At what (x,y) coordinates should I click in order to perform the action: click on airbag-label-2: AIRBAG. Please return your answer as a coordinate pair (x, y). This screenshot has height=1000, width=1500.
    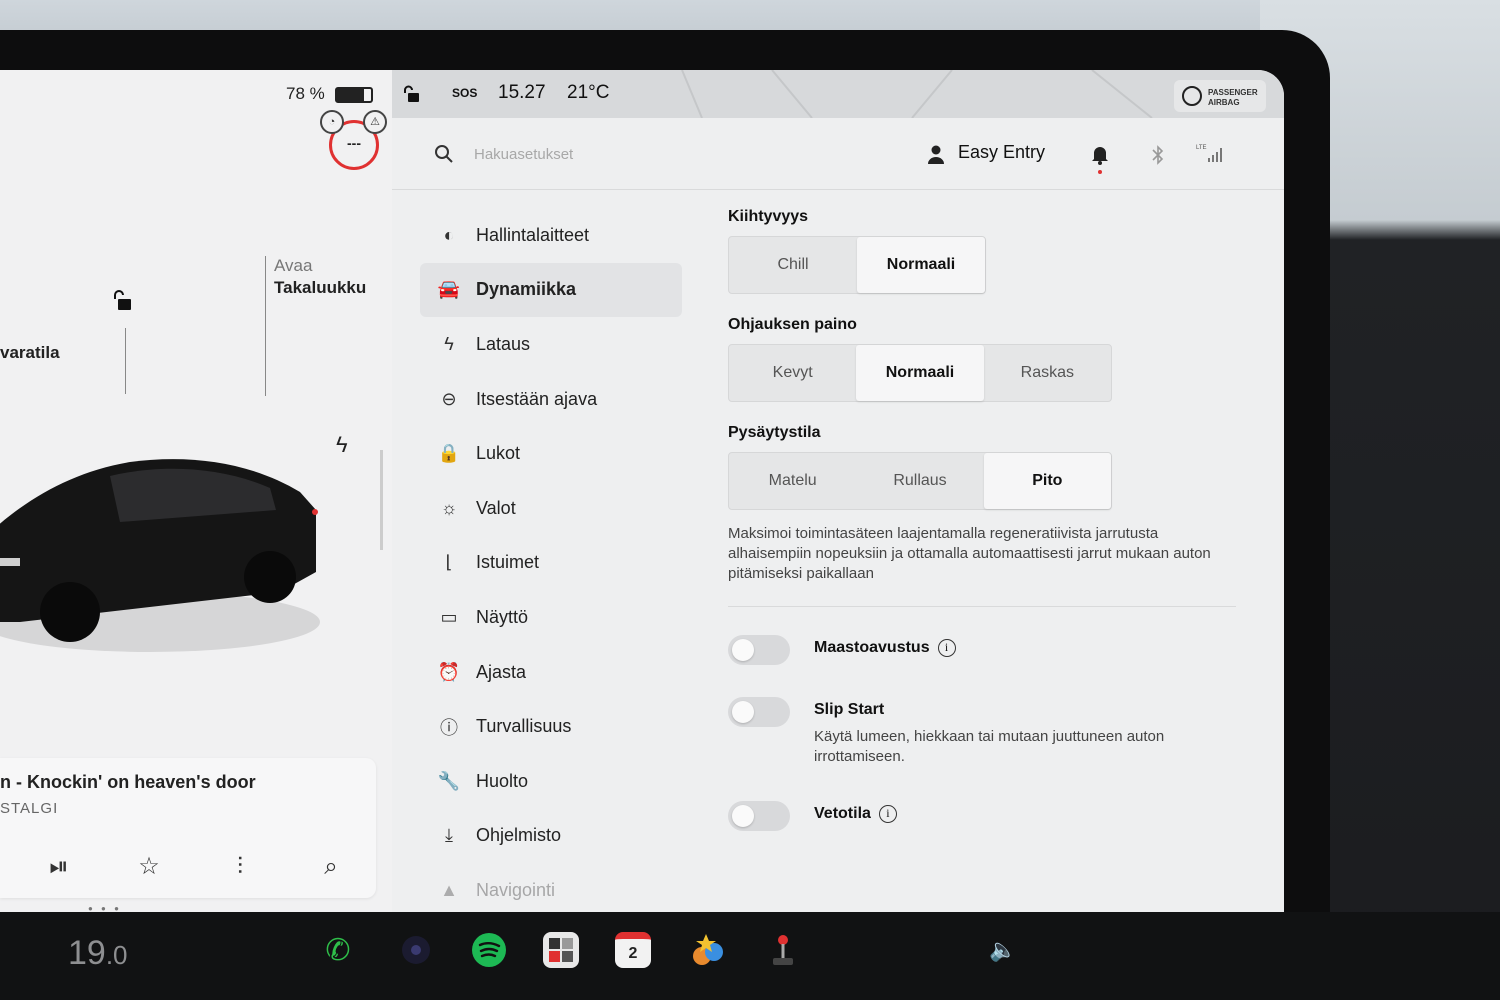
    Looking at the image, I should click on (1224, 102).